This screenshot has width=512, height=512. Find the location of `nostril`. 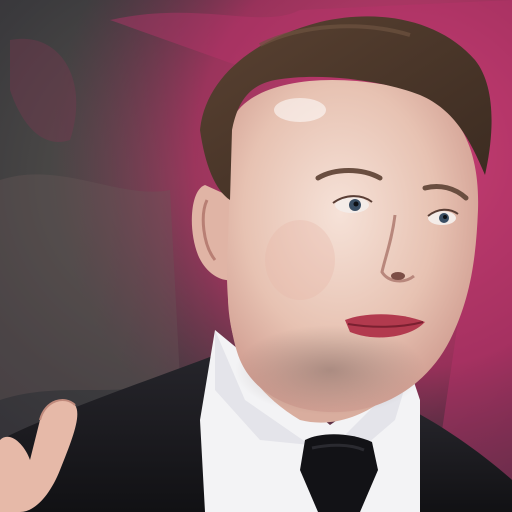

nostril is located at coordinates (398, 276).